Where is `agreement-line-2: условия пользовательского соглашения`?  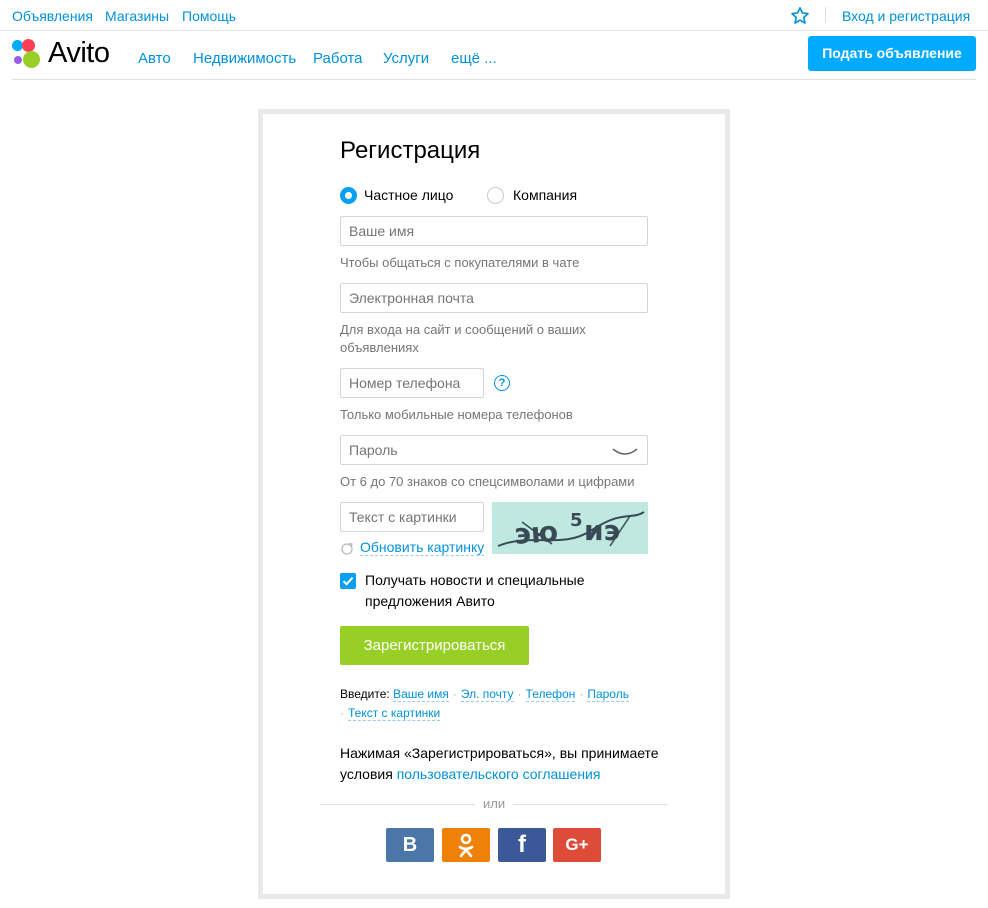 agreement-line-2: условия пользовательского соглашения is located at coordinates (470, 774).